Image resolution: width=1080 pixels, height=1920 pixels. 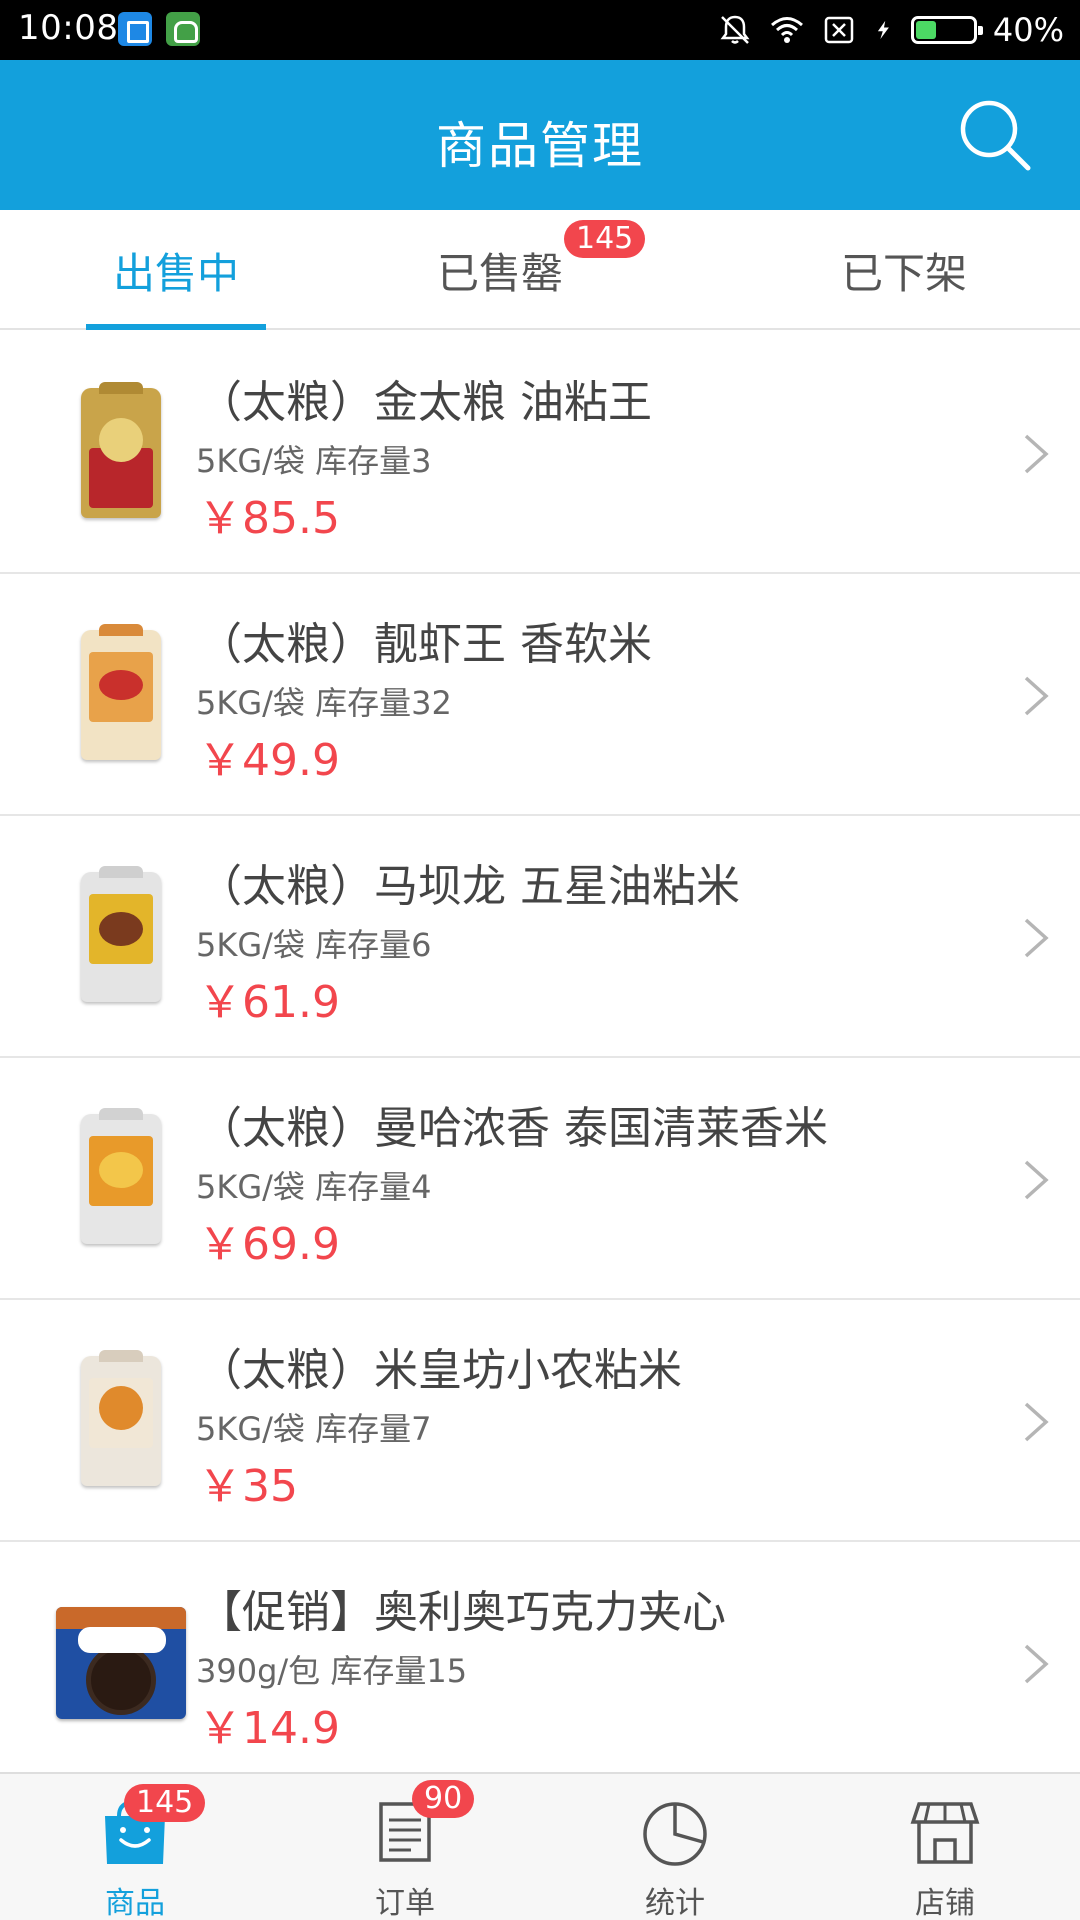 I want to click on no-sim-icon, so click(x=839, y=30).